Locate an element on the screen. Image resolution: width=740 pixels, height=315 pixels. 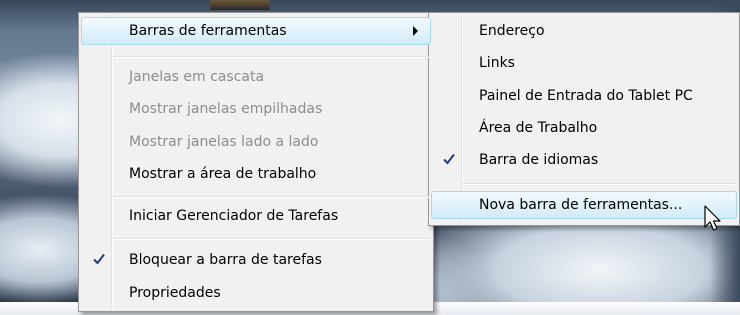
menu-item-task-manager: Iniciar Gerenciador de Tarefas is located at coordinates (256, 216).